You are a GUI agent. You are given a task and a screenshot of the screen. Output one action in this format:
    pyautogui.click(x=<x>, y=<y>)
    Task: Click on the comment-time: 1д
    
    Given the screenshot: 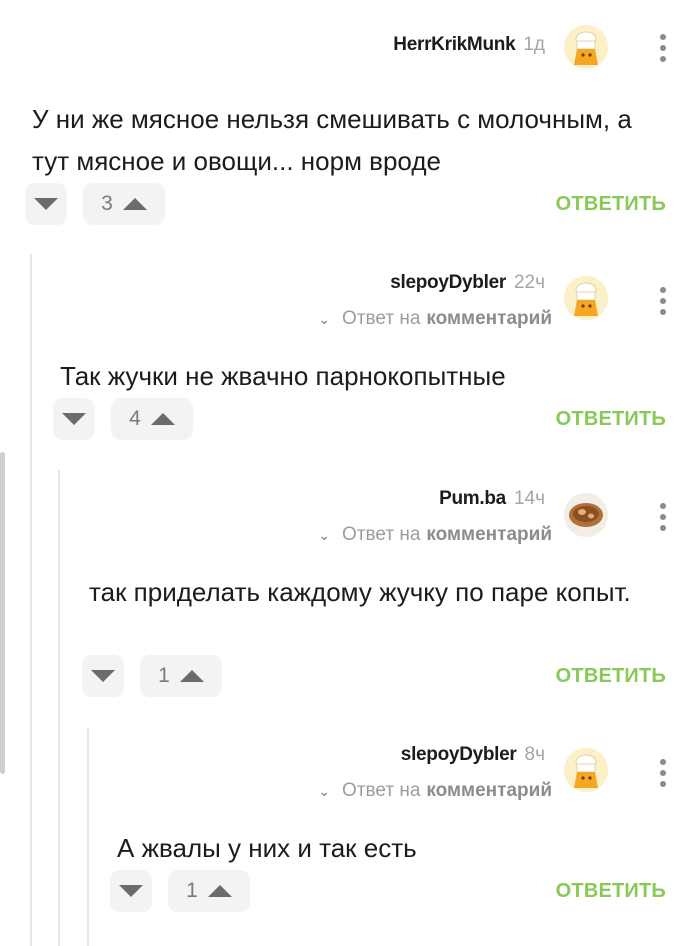 What is the action you would take?
    pyautogui.click(x=534, y=44)
    